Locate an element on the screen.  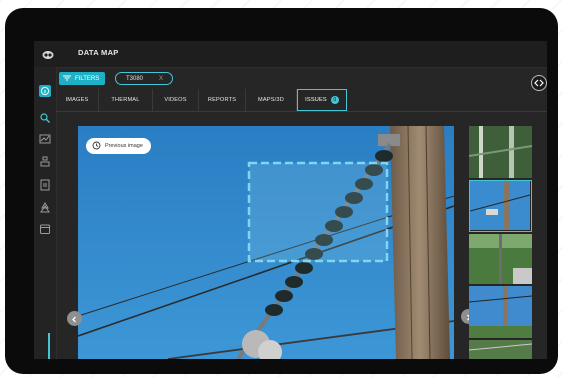
filters-button-label: FILTERS is located at coordinates (87, 78).